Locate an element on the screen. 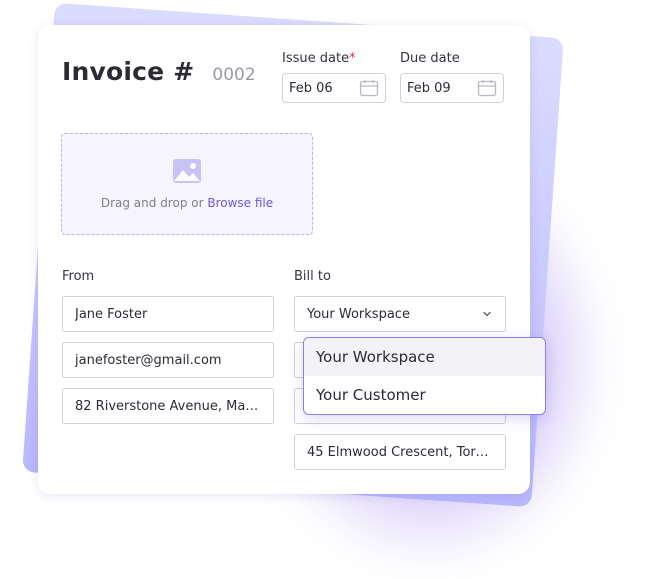  bill-to-dropdown-menu: Your Workspace Your Customer is located at coordinates (424, 376).